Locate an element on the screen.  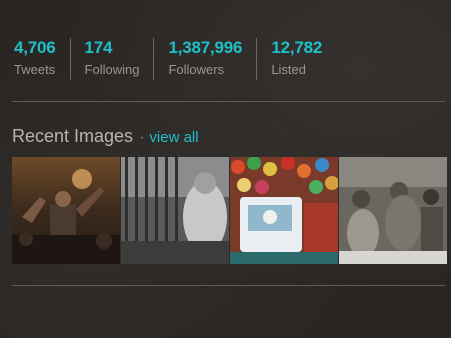
stat-following-value: 174 is located at coordinates (98, 47).